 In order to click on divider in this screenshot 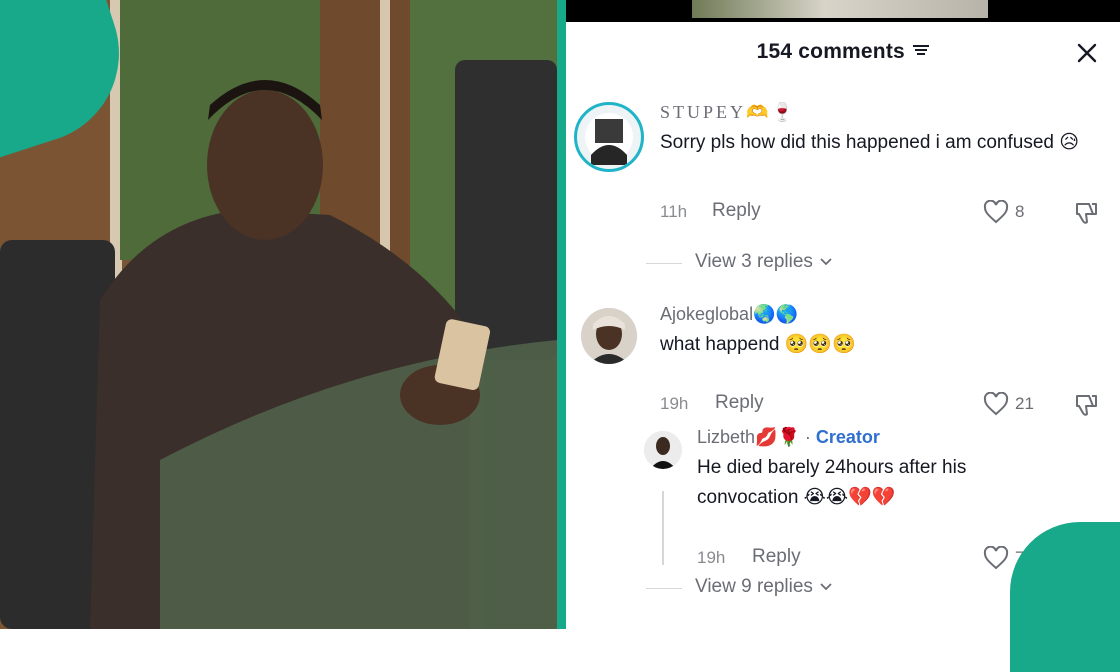, I will do `click(561, 314)`.